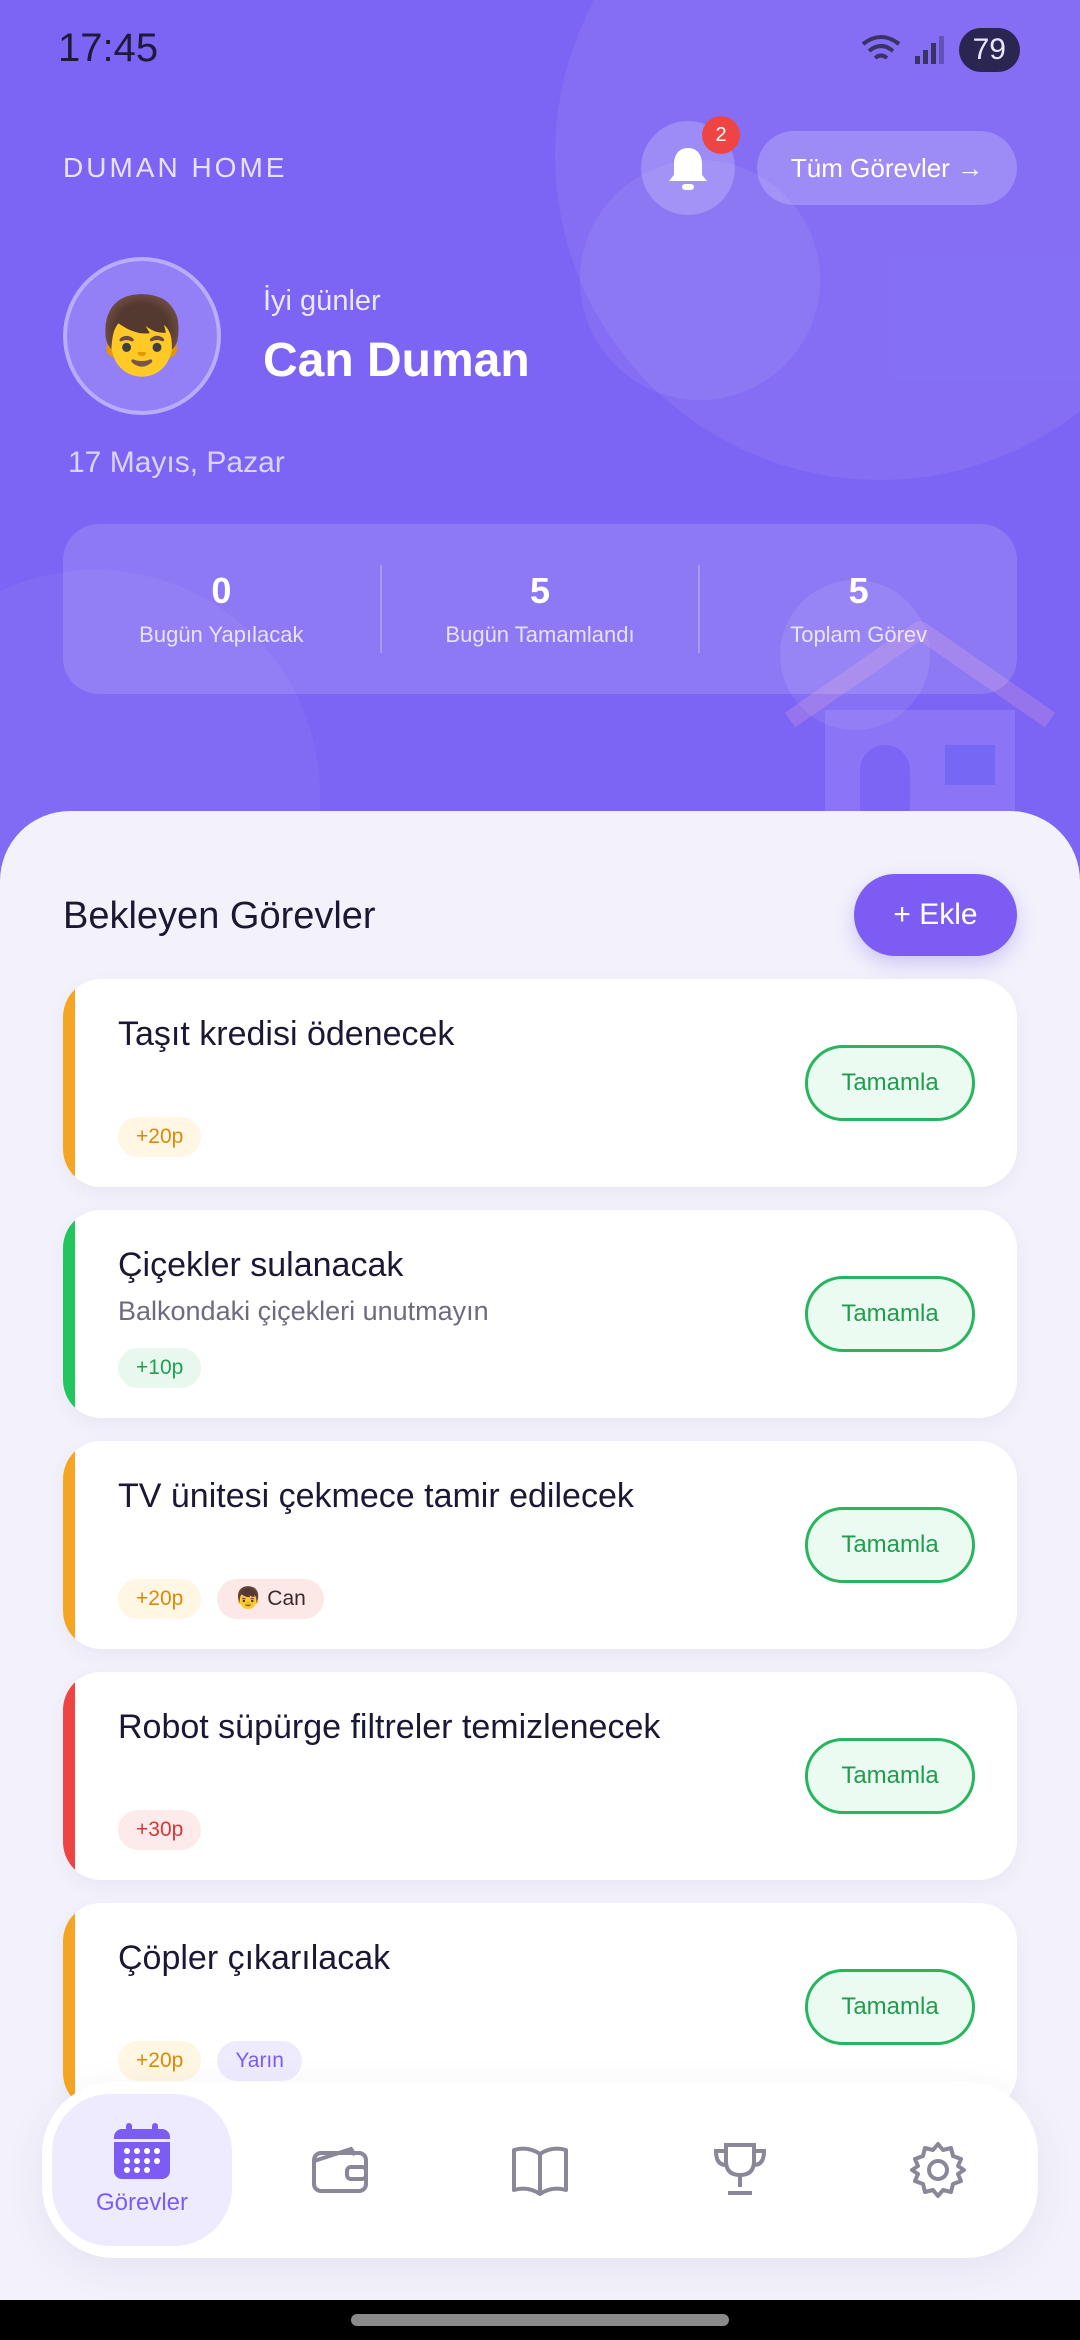 The width and height of the screenshot is (1080, 2340). Describe the element at coordinates (210, 2061) in the screenshot. I see `task-tags: +20p Yarın` at that location.